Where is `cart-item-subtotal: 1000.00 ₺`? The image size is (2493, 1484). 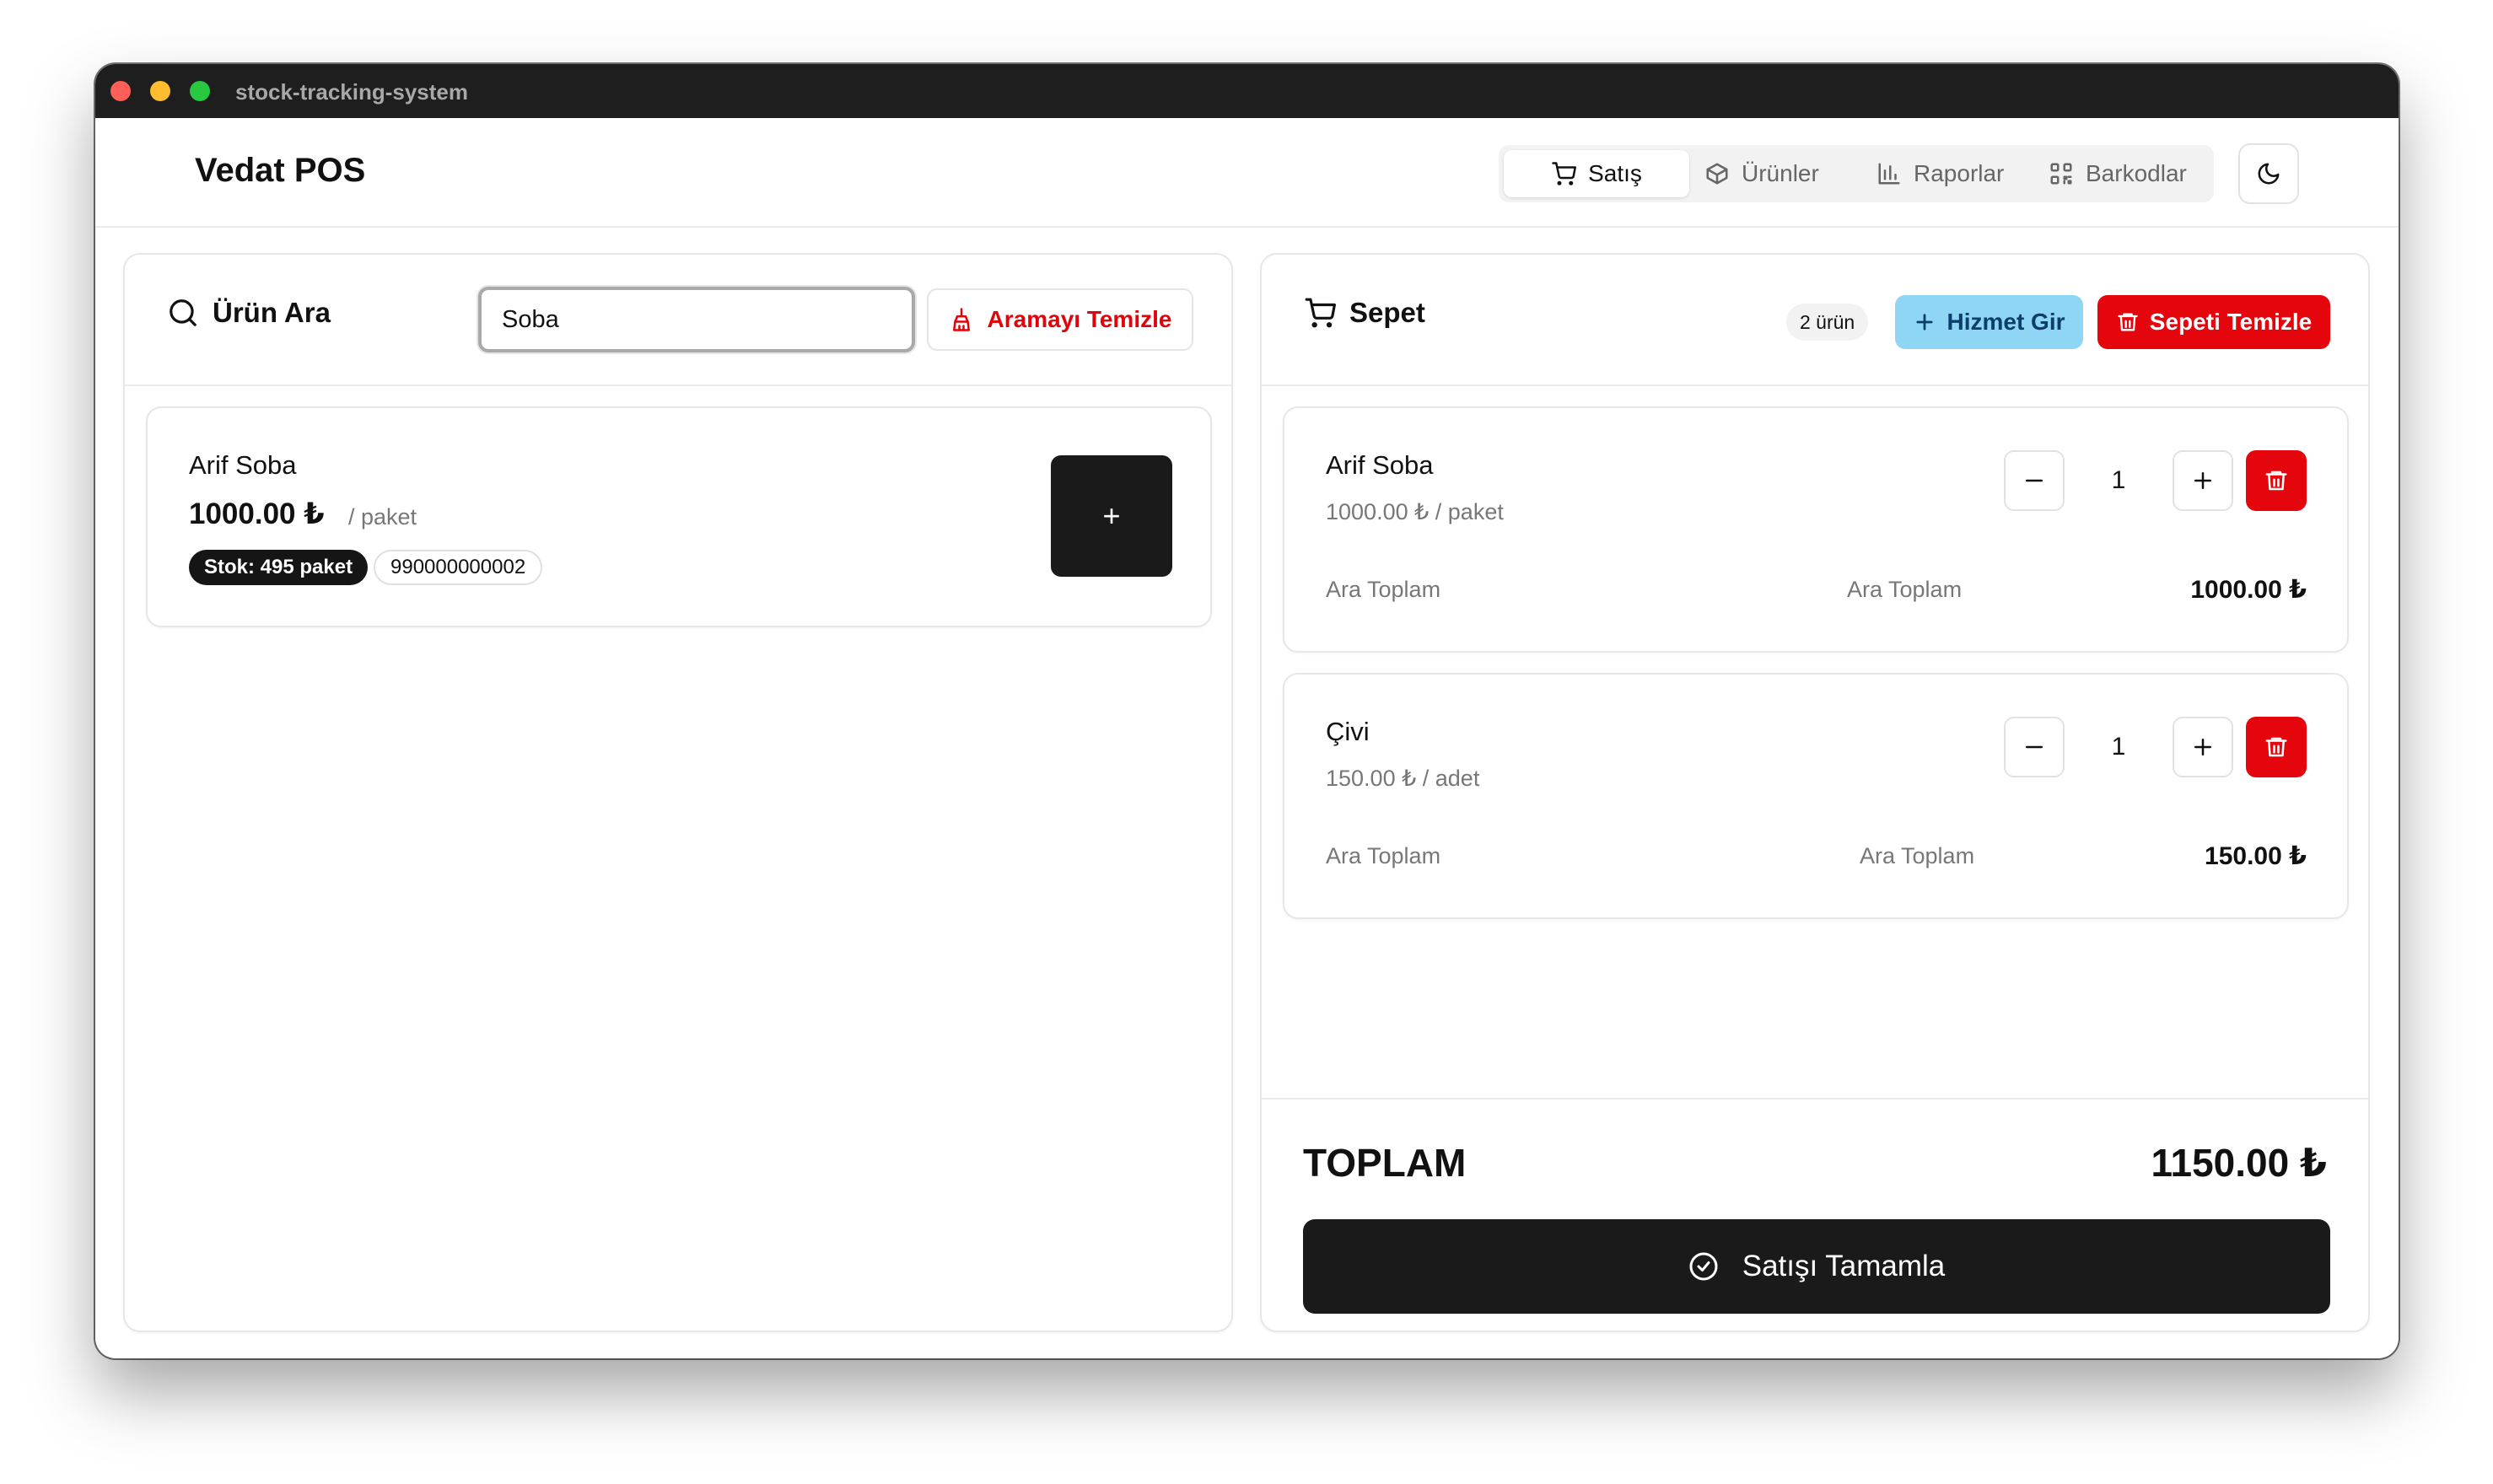
cart-item-subtotal: 1000.00 ₺ is located at coordinates (2248, 590).